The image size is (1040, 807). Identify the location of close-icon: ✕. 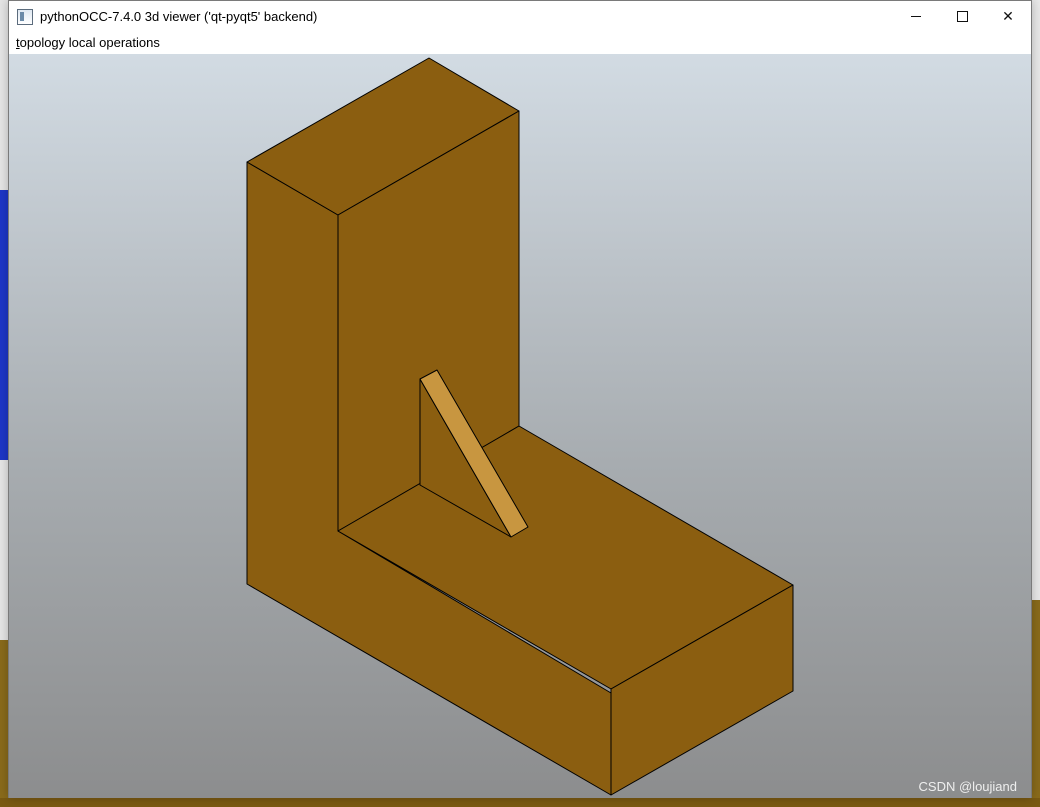
(1008, 16).